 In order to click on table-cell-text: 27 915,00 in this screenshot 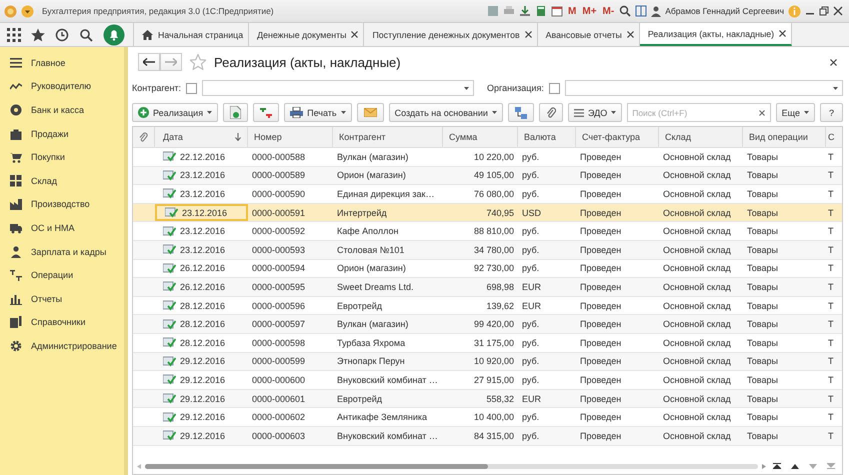, I will do `click(493, 380)`.